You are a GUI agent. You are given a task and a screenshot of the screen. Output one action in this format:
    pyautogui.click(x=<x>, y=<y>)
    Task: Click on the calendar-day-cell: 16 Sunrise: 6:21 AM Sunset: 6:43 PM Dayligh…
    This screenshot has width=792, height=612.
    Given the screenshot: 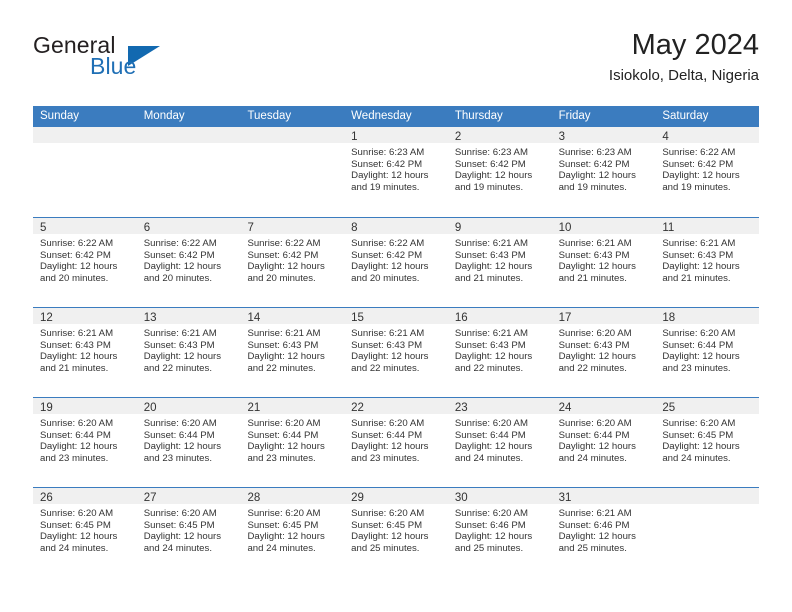 What is the action you would take?
    pyautogui.click(x=499, y=352)
    